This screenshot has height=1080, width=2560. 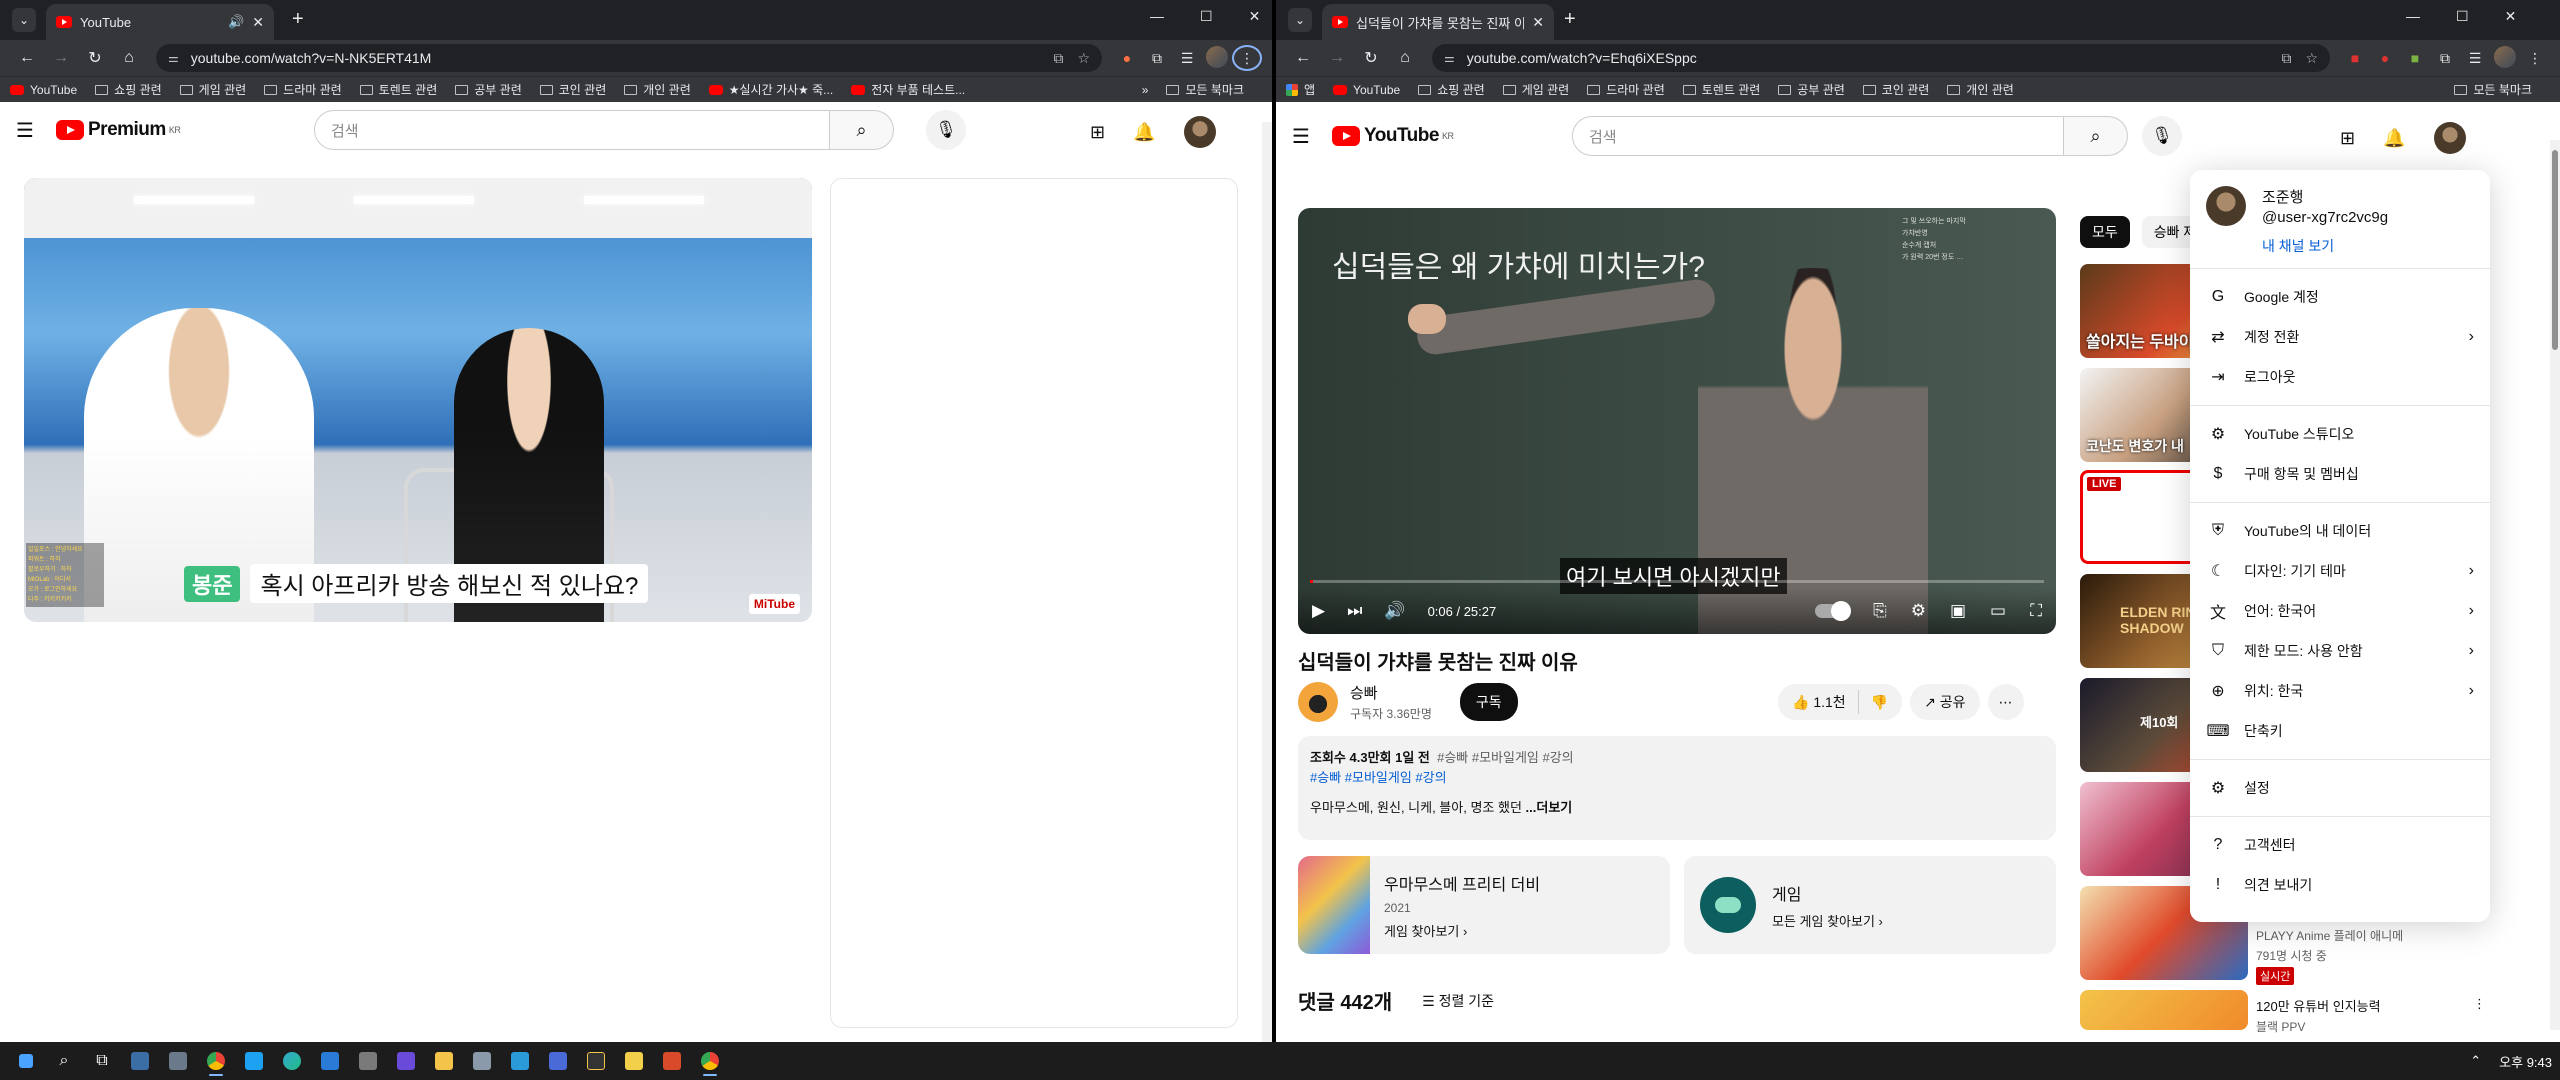 I want to click on menu-item: ⊕ 위치: 한국 ›, so click(x=2340, y=691).